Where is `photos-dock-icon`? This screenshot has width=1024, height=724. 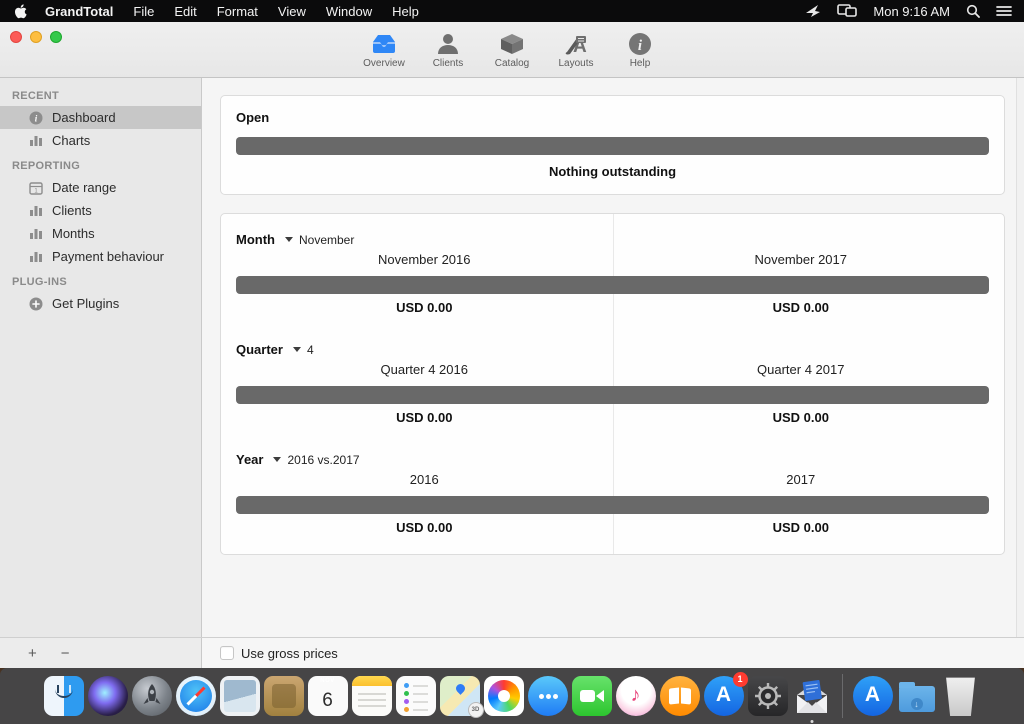
photos-dock-icon is located at coordinates (503, 696).